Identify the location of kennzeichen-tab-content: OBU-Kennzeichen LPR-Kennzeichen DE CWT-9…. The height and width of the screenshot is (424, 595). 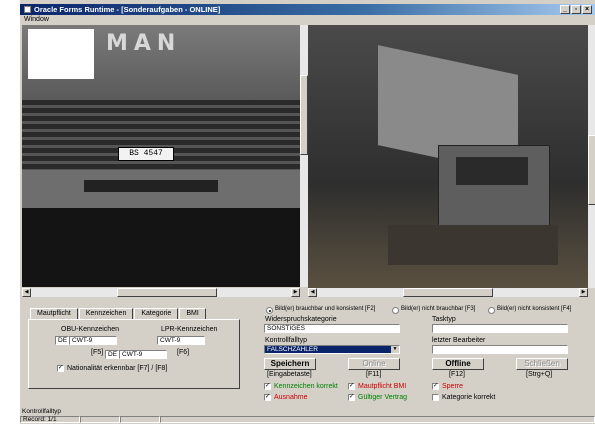
(134, 354).